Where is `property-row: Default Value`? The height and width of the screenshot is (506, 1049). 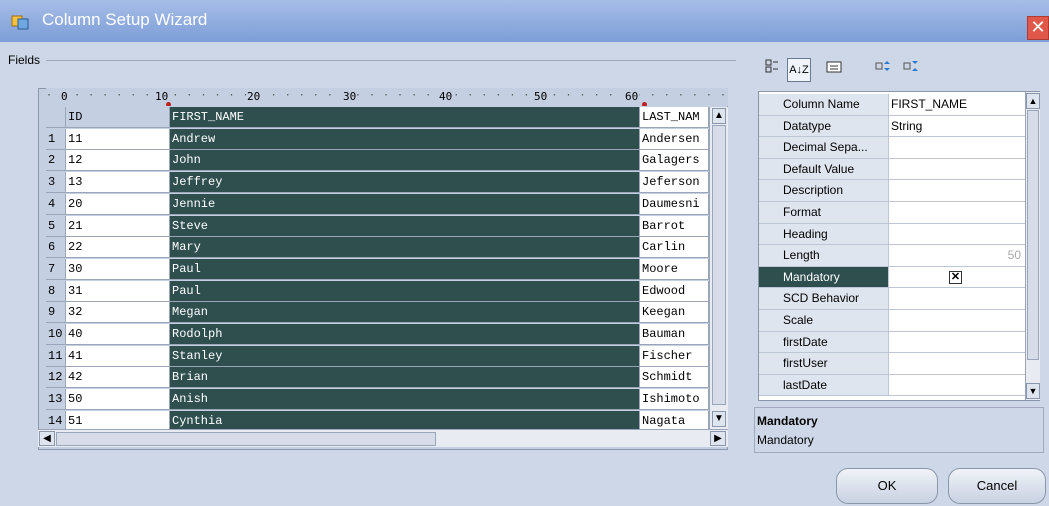 property-row: Default Value is located at coordinates (892, 169).